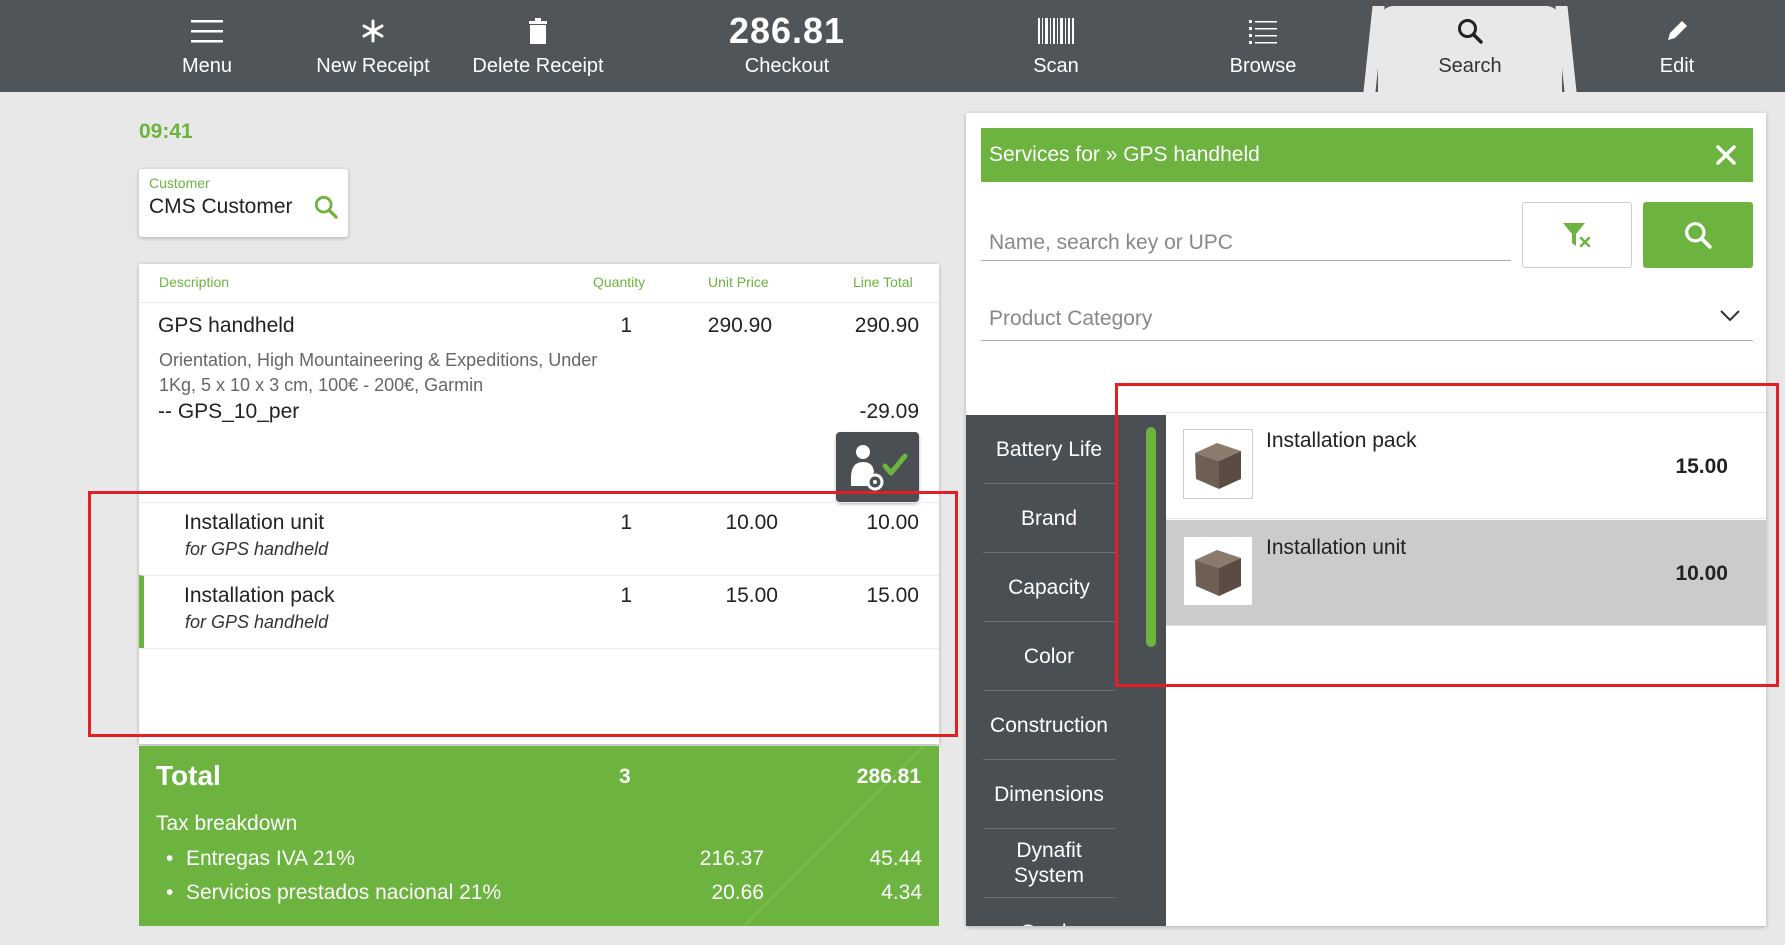  I want to click on browse-label: Browse, so click(1263, 66).